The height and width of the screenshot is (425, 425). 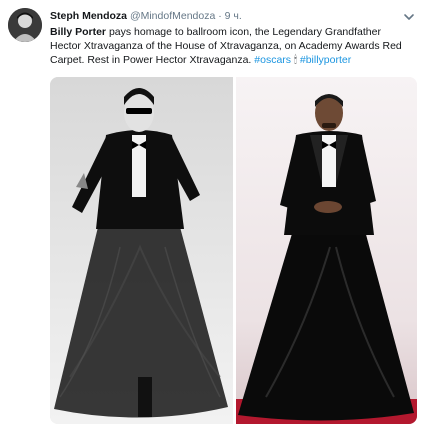 What do you see at coordinates (233, 16) in the screenshot?
I see `timestamp: 9 ч.` at bounding box center [233, 16].